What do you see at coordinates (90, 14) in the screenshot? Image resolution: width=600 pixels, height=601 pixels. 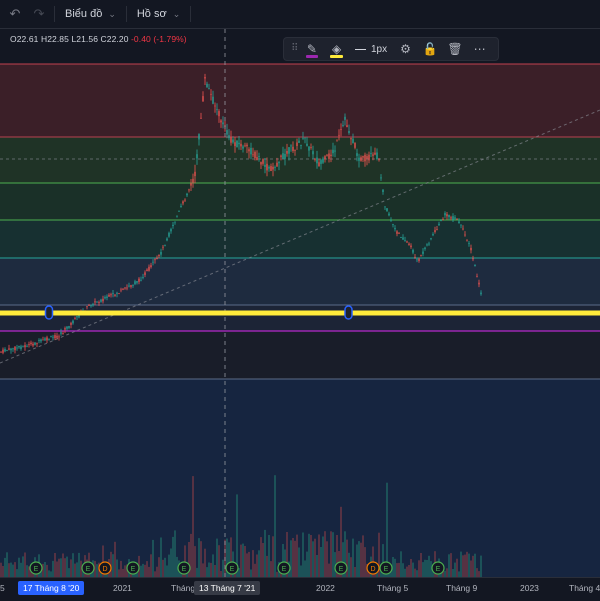 I see `chart-menu-button: Biểu đồ ⌄` at bounding box center [90, 14].